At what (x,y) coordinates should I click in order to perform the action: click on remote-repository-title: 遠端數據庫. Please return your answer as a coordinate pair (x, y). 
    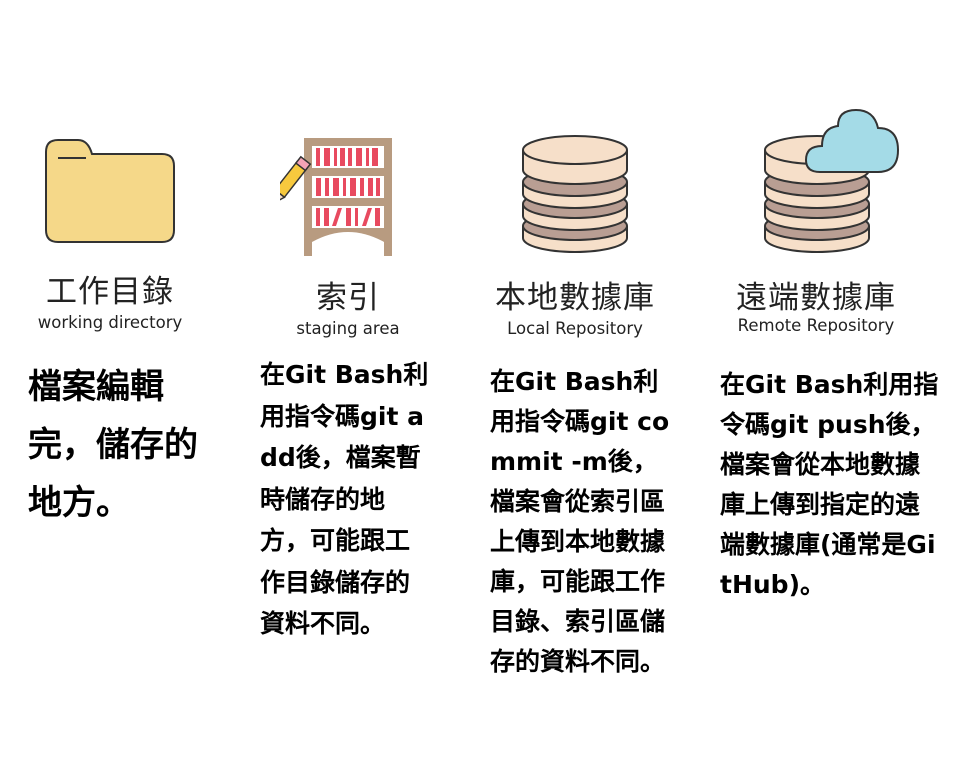
    Looking at the image, I should click on (816, 298).